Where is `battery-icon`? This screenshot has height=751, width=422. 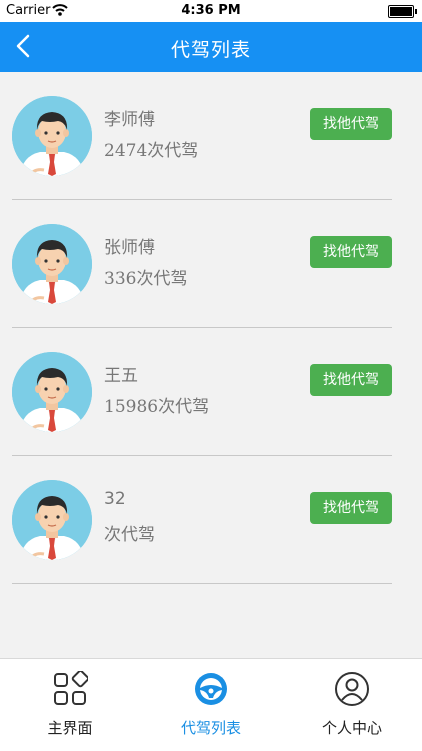
battery-icon is located at coordinates (402, 11).